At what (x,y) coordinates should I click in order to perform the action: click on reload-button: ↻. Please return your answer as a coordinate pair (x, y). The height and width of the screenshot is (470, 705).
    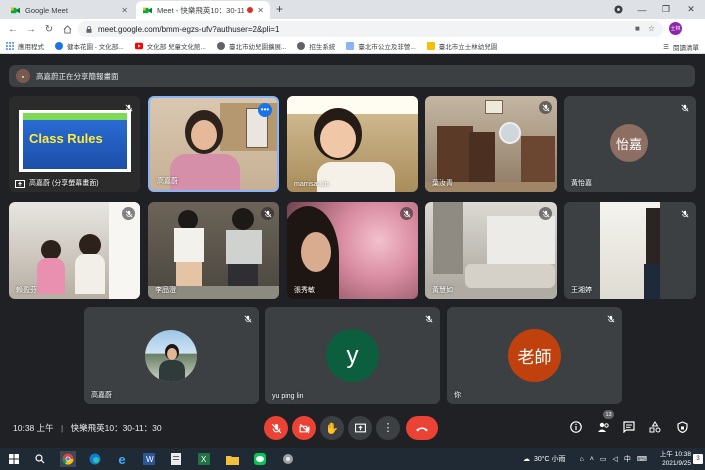
    Looking at the image, I should click on (49, 29).